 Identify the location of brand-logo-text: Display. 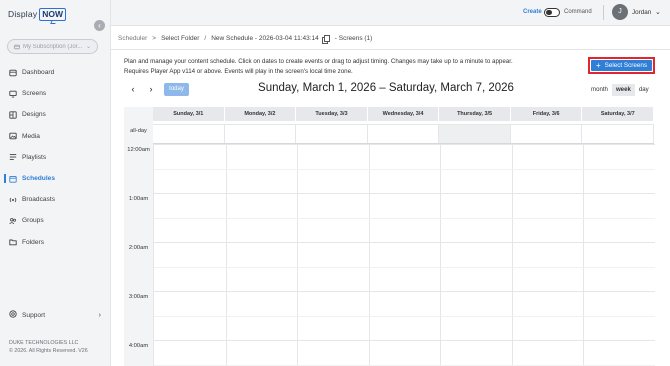
(23, 14).